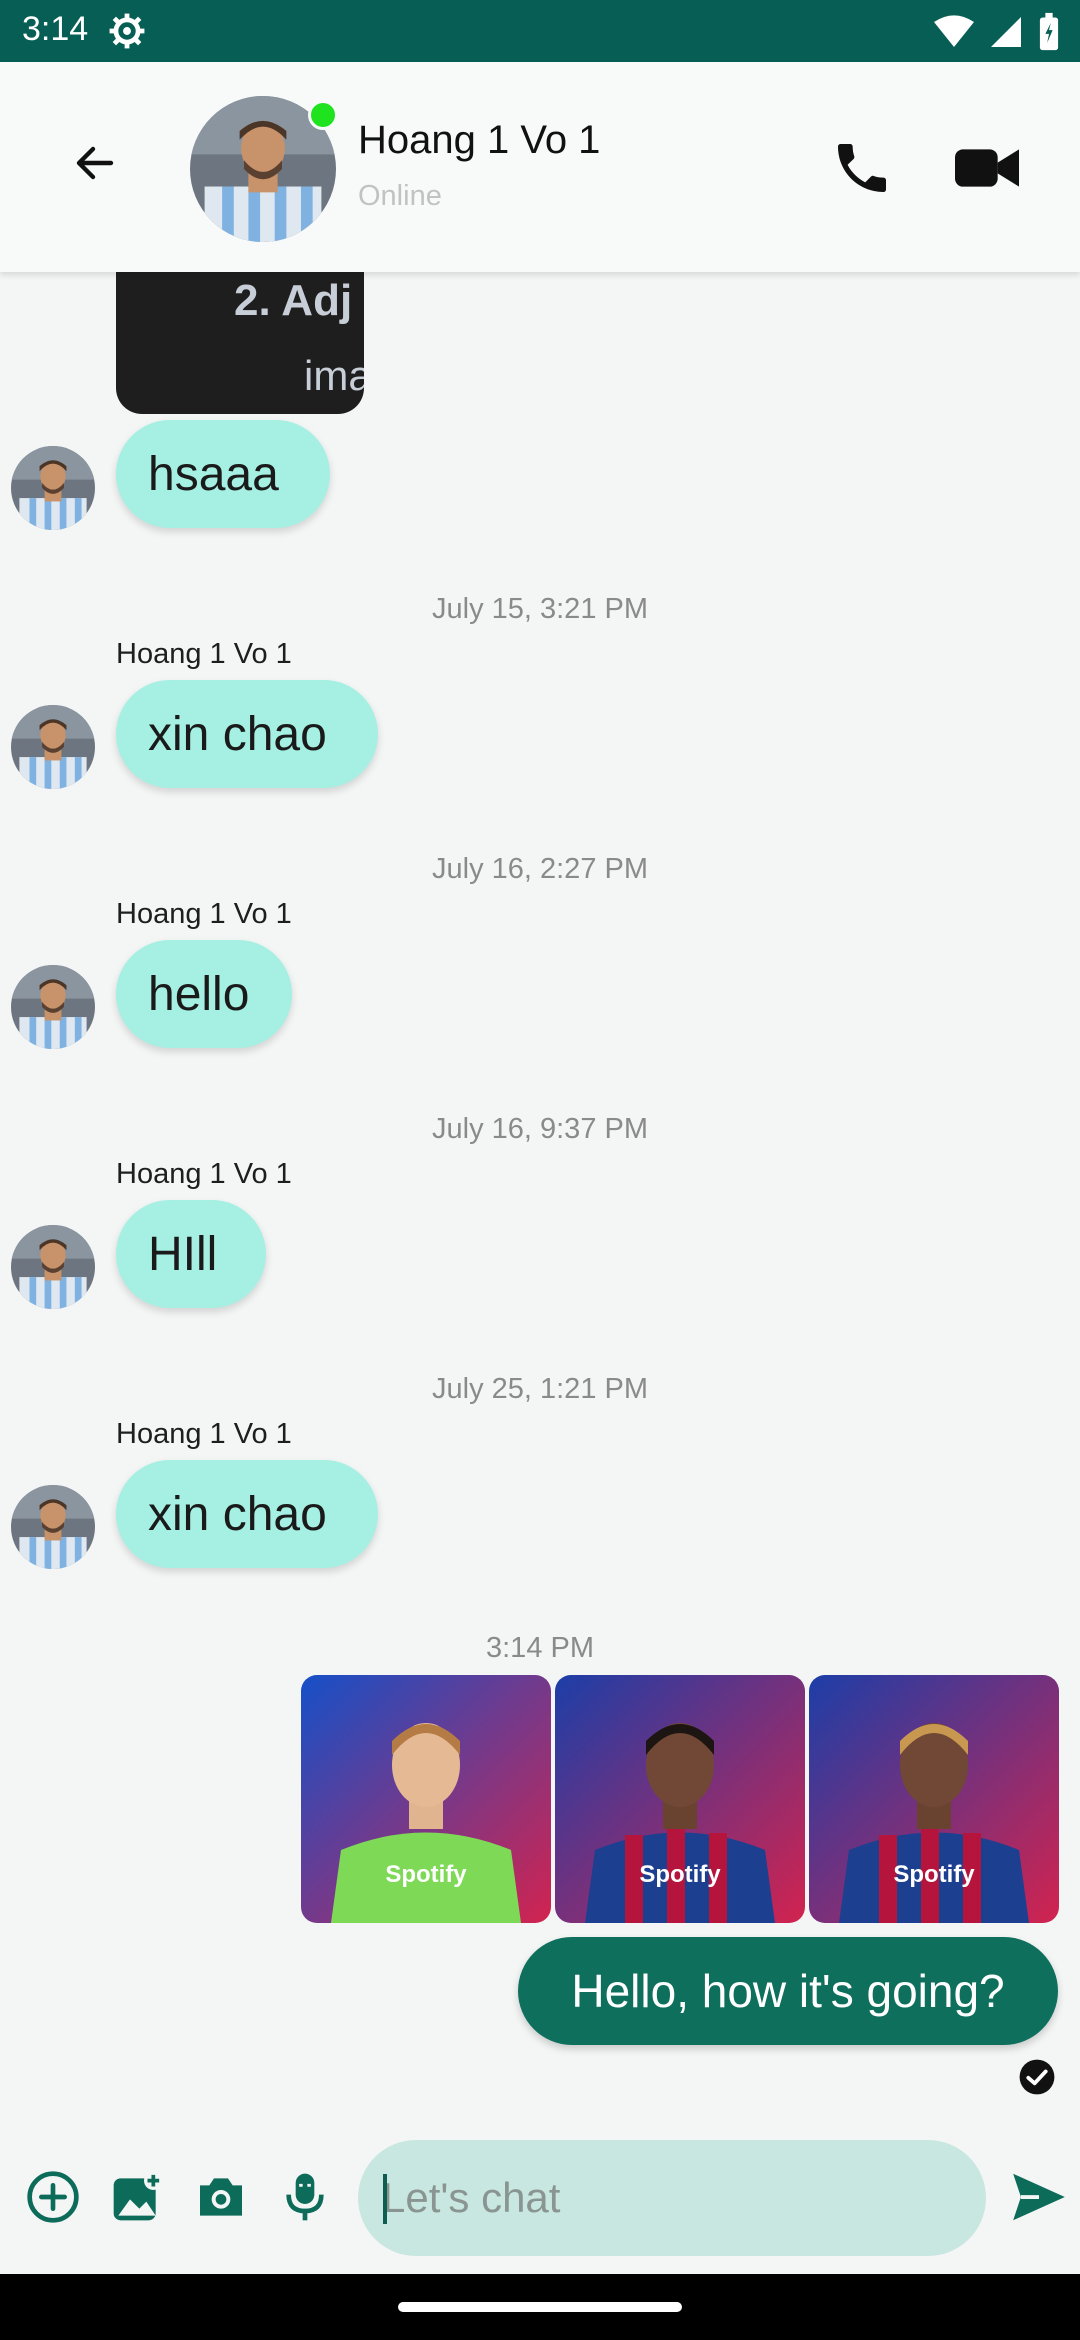 This screenshot has width=1080, height=2340. I want to click on microphone-icon, so click(305, 2197).